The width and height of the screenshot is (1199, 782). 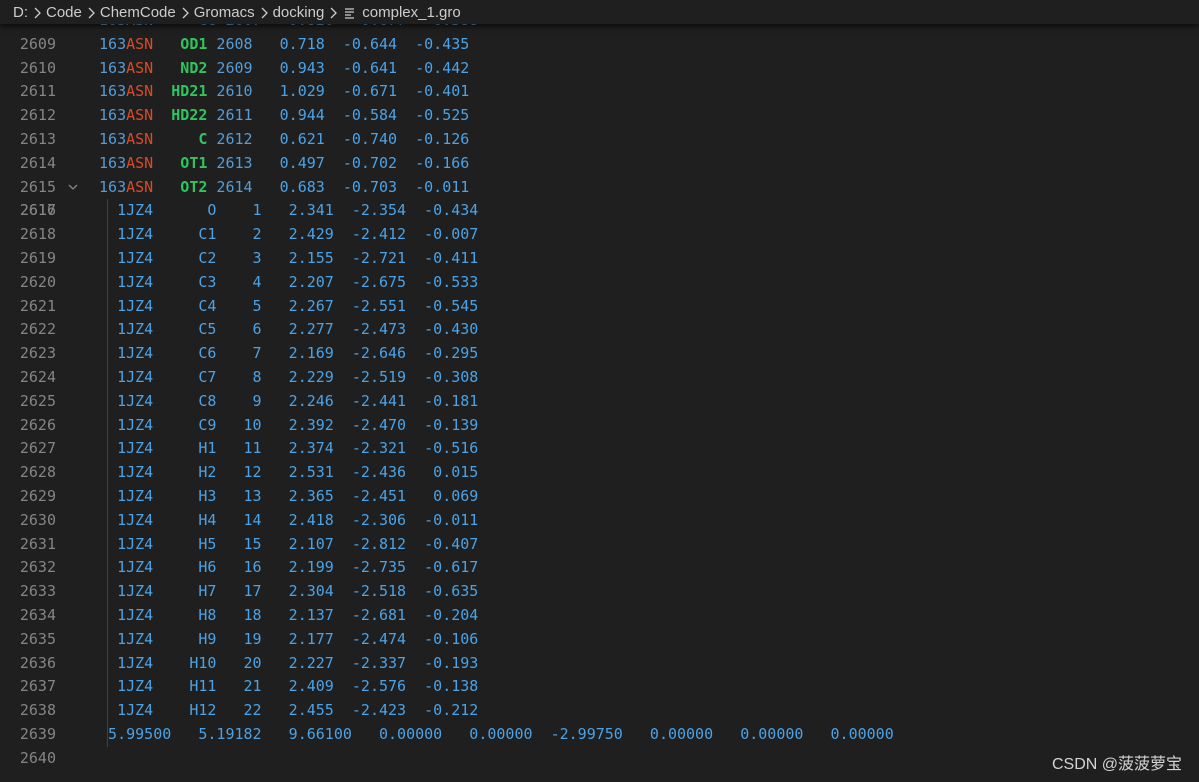 What do you see at coordinates (180, 91) in the screenshot?
I see `atom-name: HD21` at bounding box center [180, 91].